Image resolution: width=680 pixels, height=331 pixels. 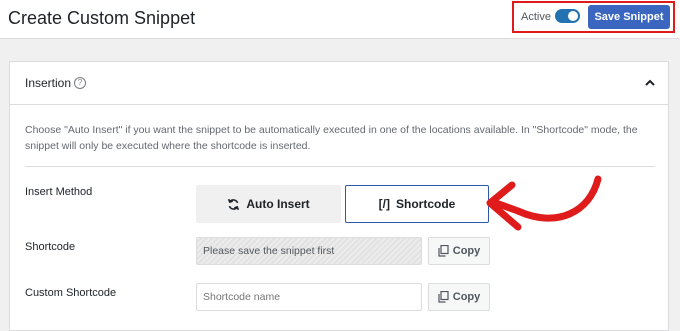 I want to click on panel-title: Insertion, so click(x=48, y=83).